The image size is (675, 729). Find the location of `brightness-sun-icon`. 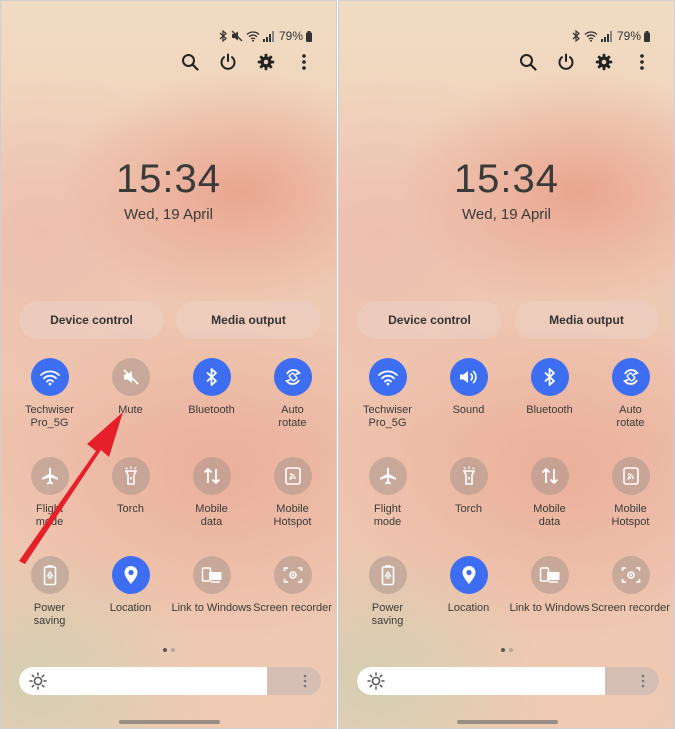

brightness-sun-icon is located at coordinates (38, 681).